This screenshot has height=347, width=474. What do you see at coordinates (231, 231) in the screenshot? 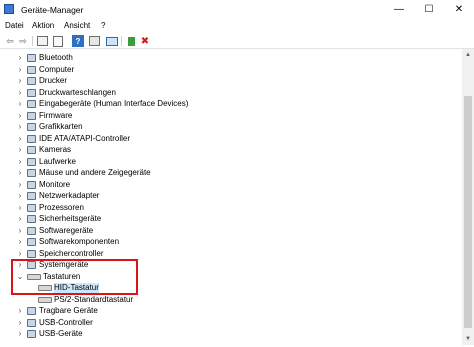
I see `tree-category: › Softwaregeräte` at bounding box center [231, 231].